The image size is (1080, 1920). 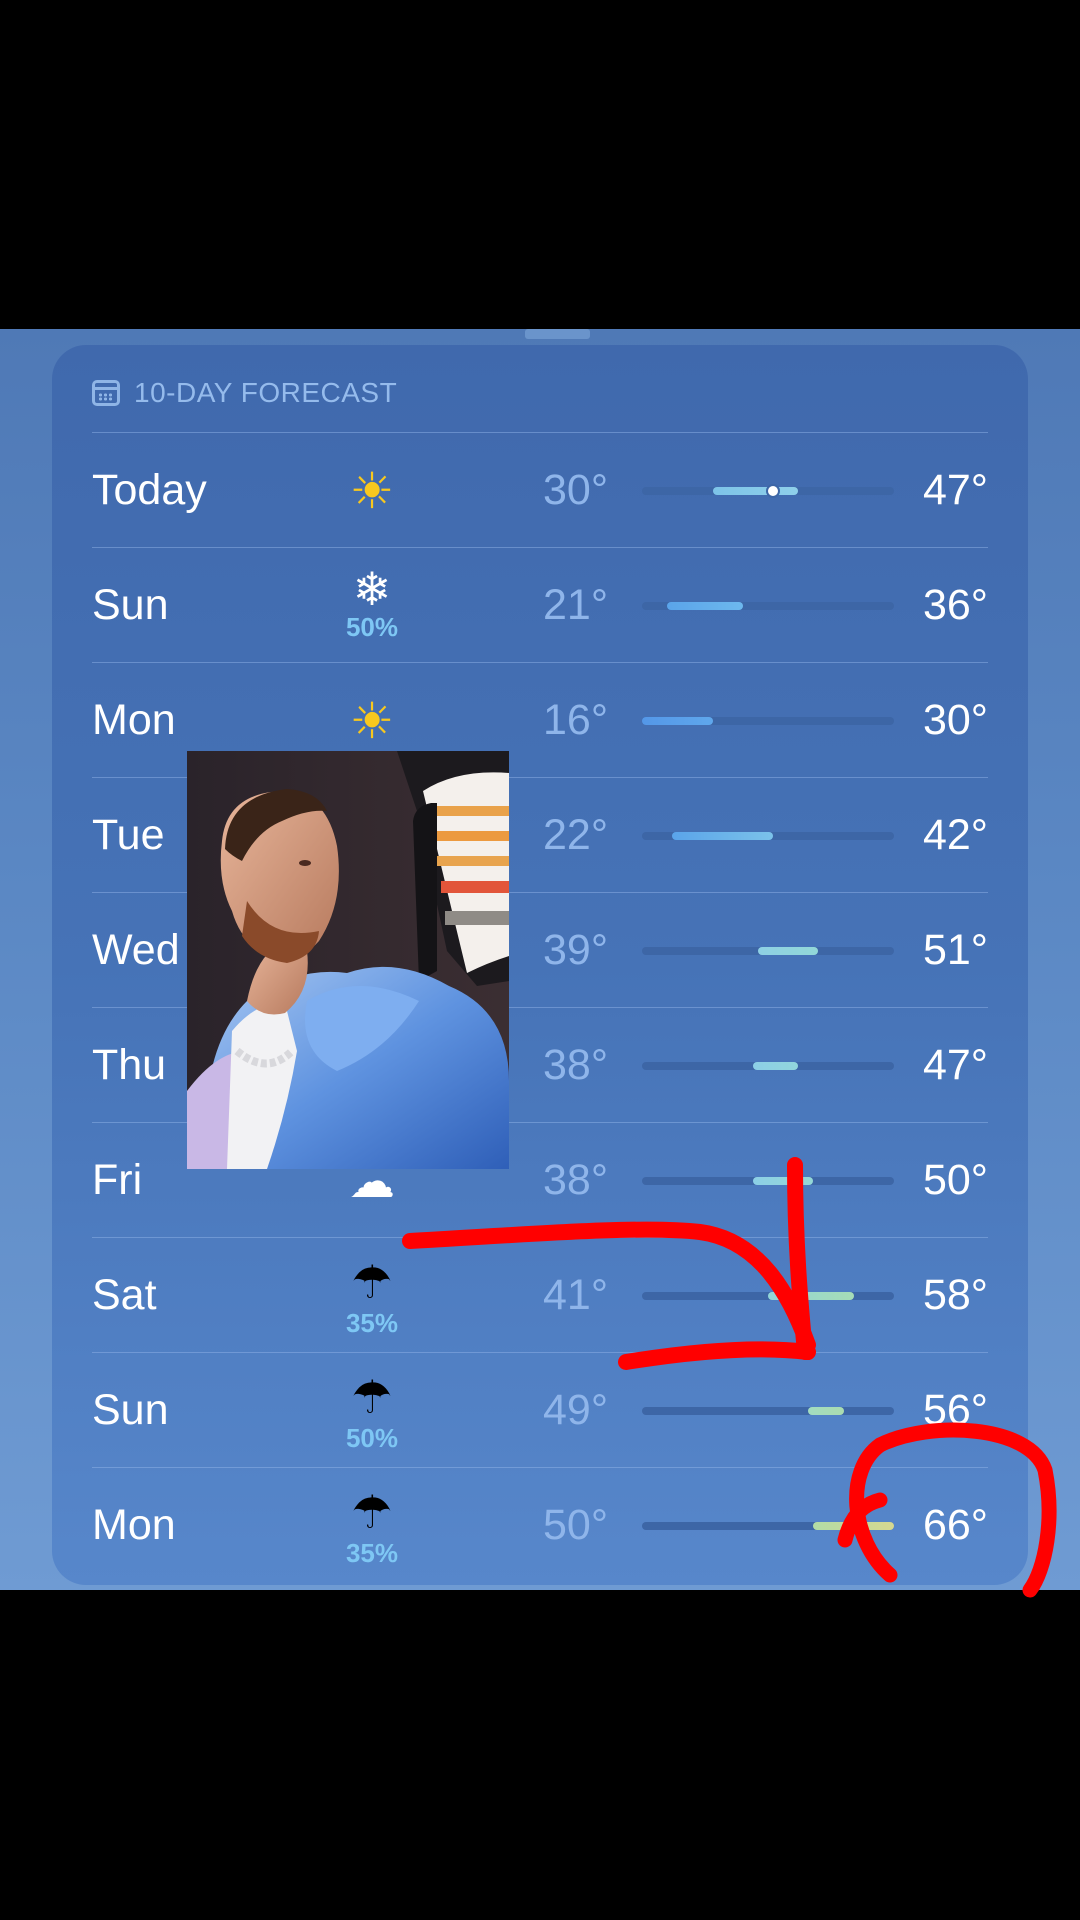 I want to click on snowflake-icon: ❄, so click(x=372, y=589).